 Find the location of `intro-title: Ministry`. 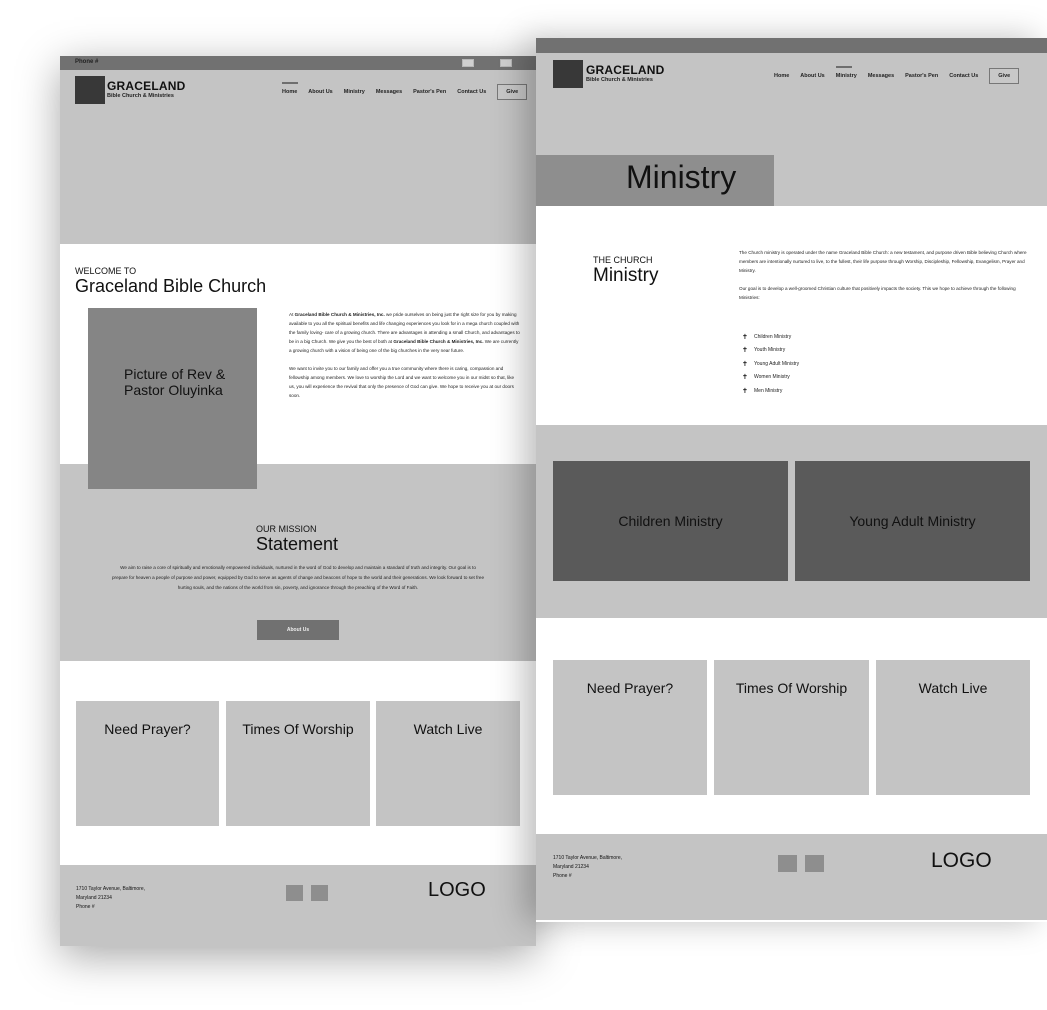

intro-title: Ministry is located at coordinates (626, 275).